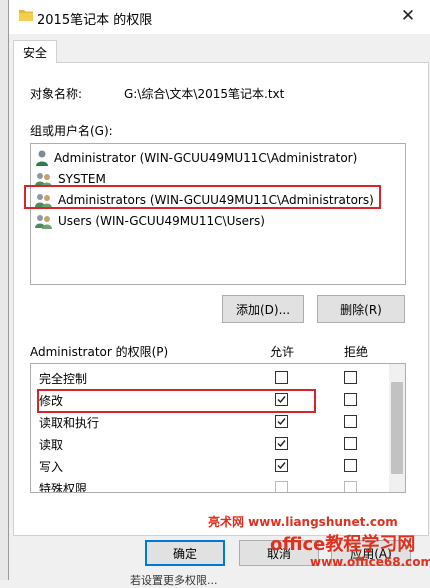  Describe the element at coordinates (71, 131) in the screenshot. I see `groups-label: 组或用户名(G):` at that location.